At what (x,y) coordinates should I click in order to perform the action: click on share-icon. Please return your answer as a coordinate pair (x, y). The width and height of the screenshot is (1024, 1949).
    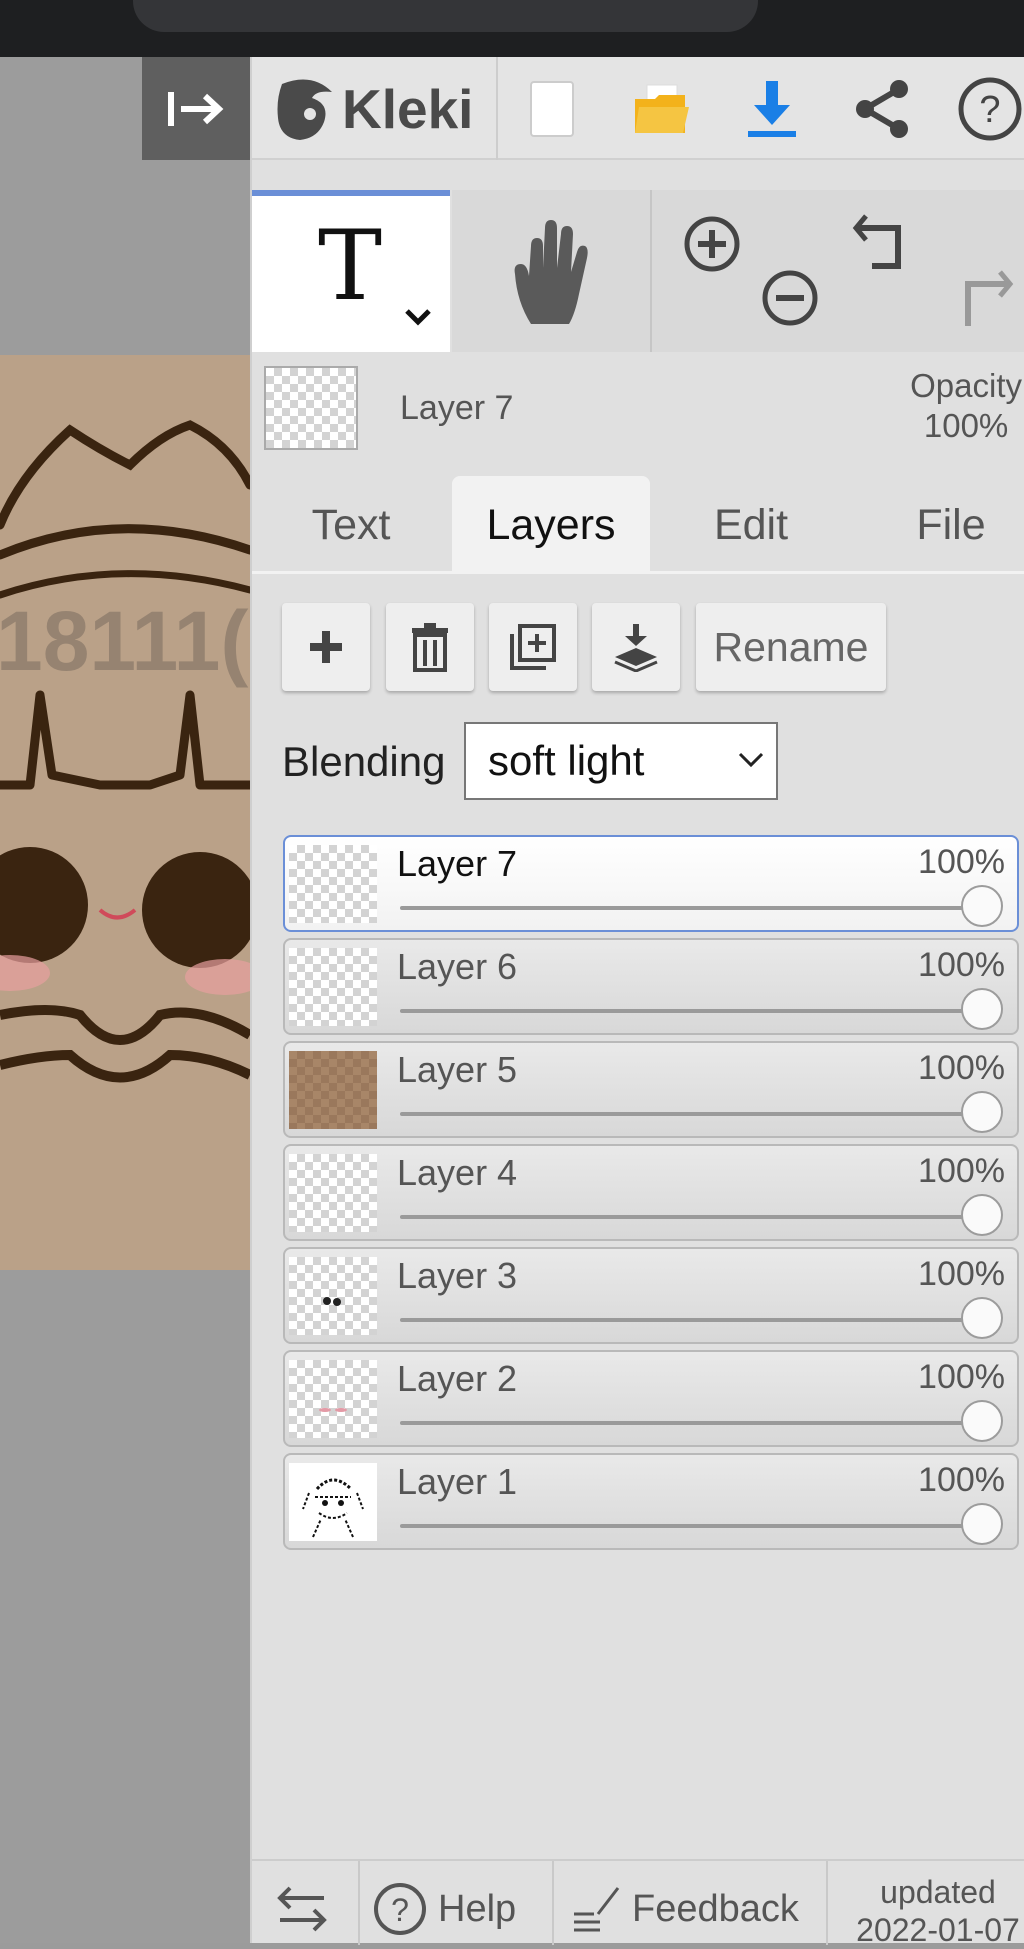
    Looking at the image, I should click on (882, 109).